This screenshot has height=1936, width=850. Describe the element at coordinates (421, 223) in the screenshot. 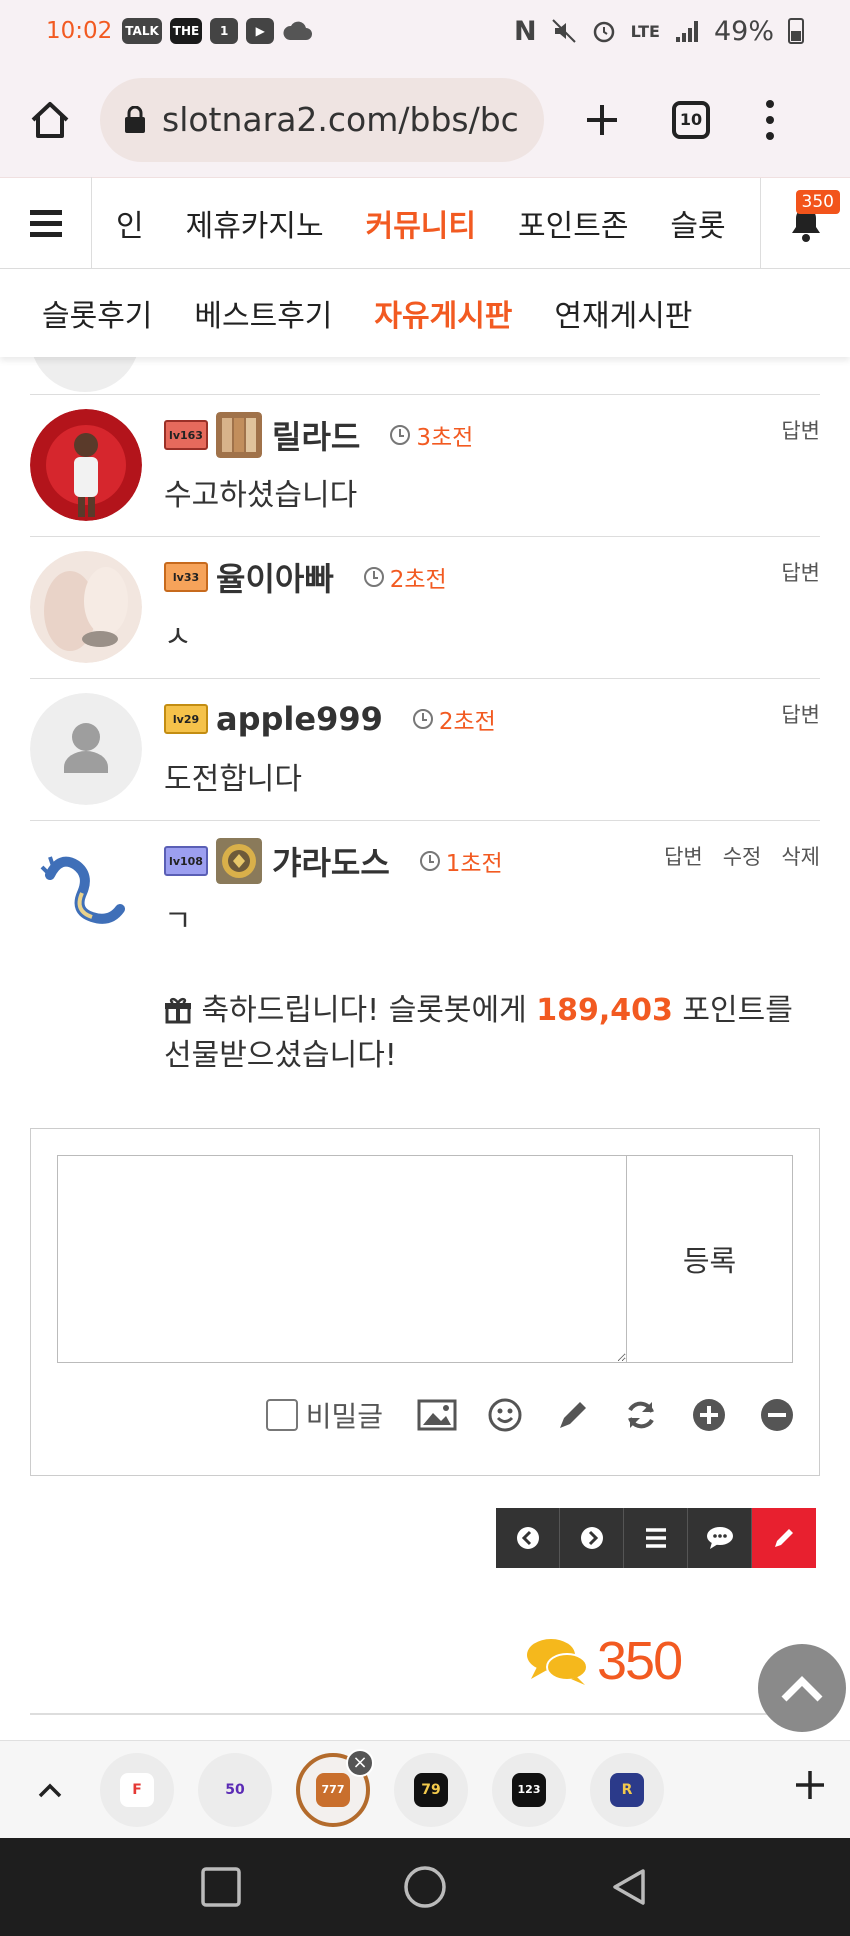

I see `main-nav-item-community: 커뮤니티` at that location.